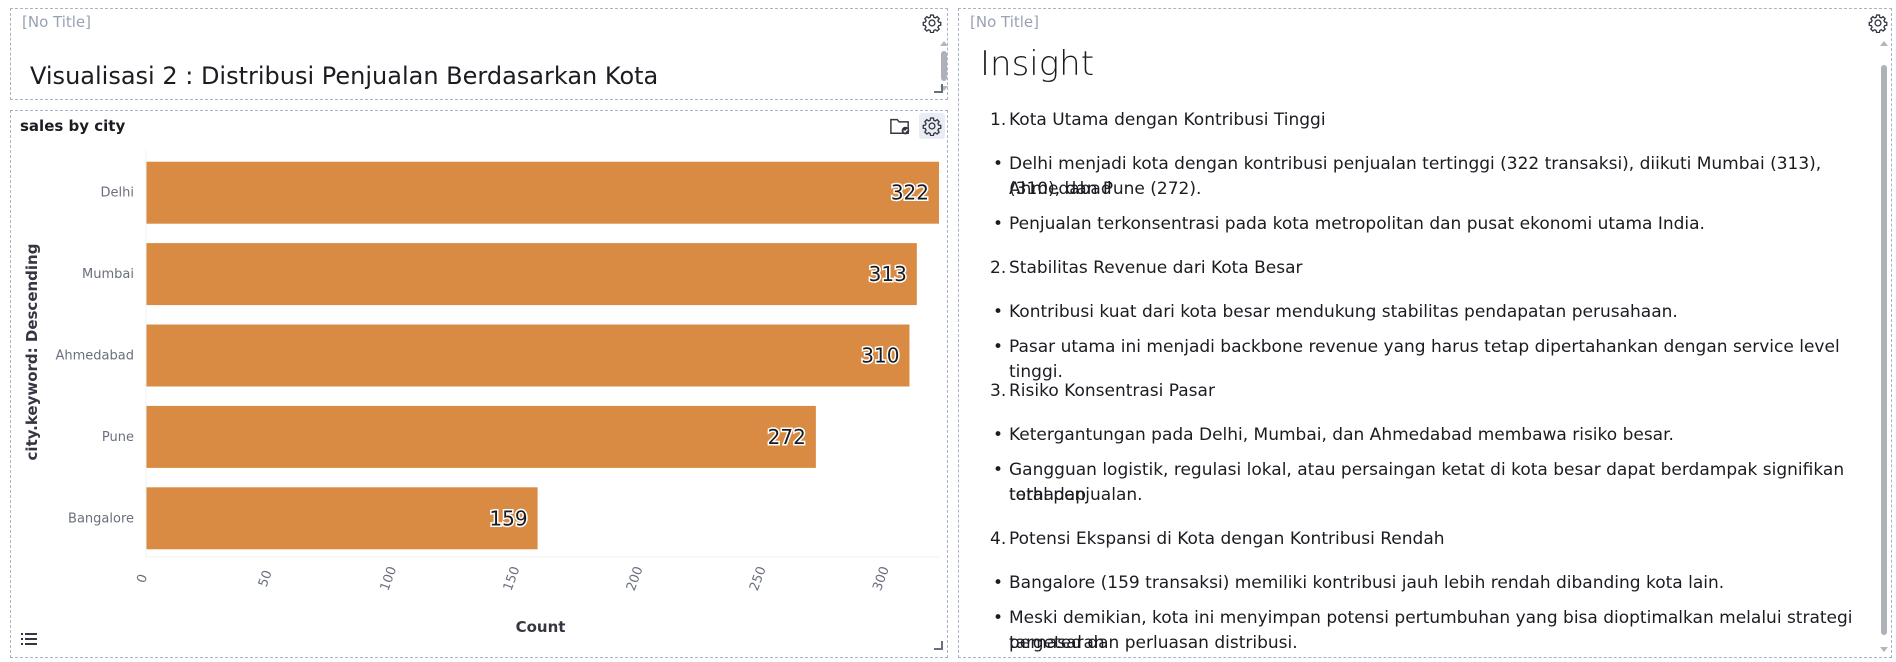 Image resolution: width=1896 pixels, height=662 pixels. Describe the element at coordinates (73, 126) in the screenshot. I see `chart-title: sales by city` at that location.